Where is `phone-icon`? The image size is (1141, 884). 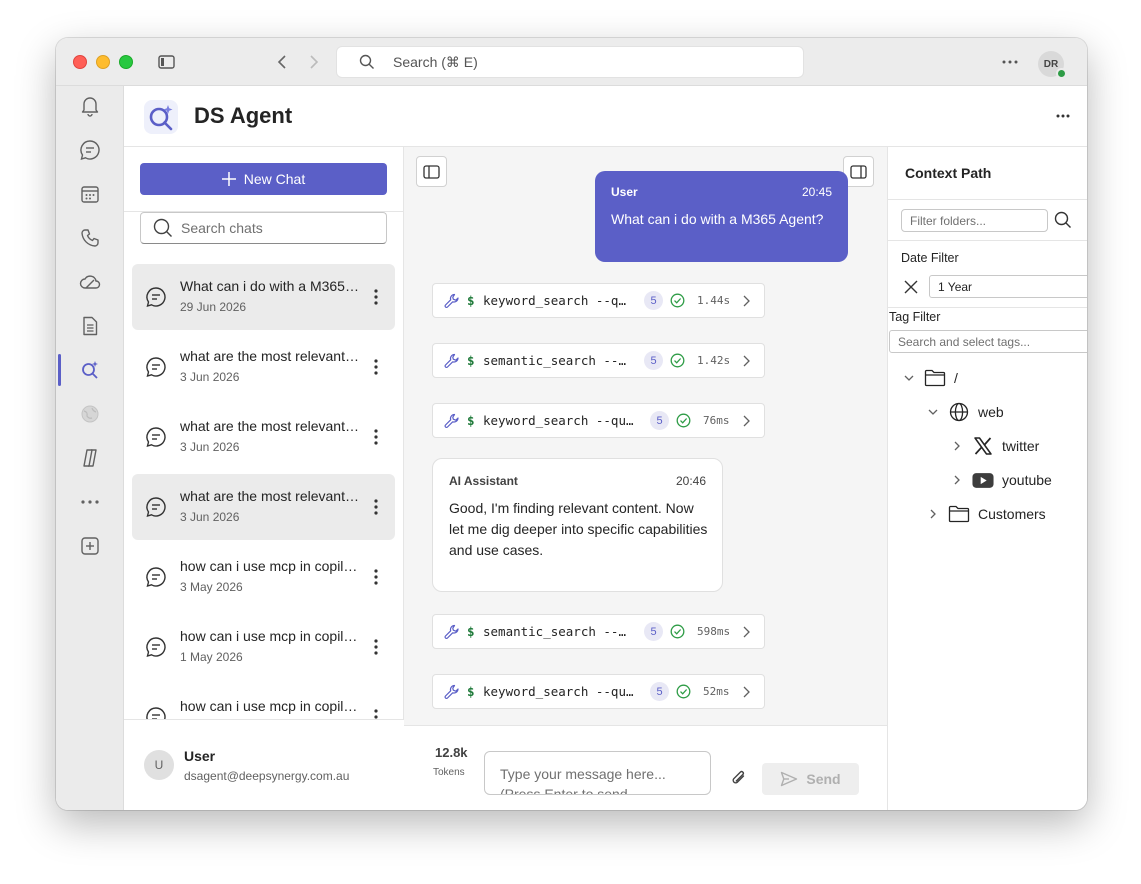
phone-icon is located at coordinates (90, 238).